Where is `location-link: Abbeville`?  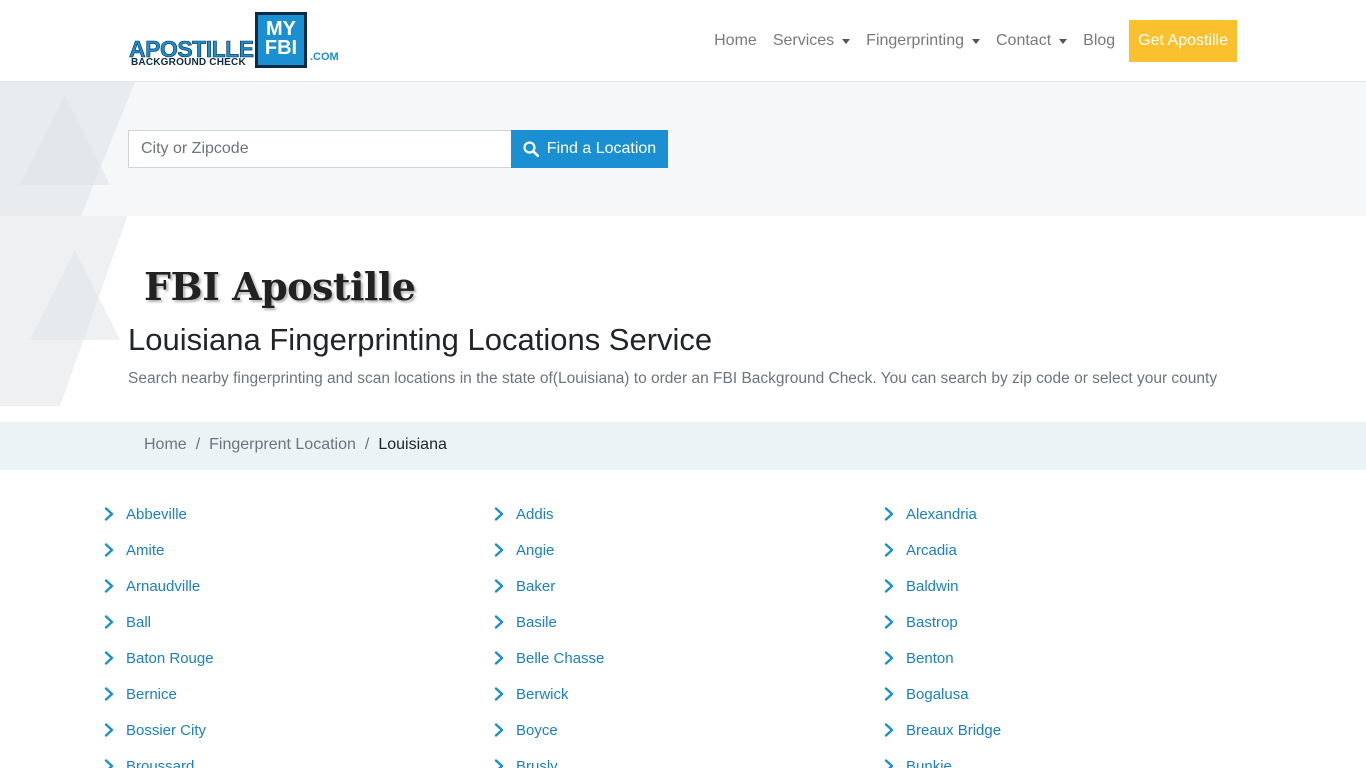 location-link: Abbeville is located at coordinates (145, 514).